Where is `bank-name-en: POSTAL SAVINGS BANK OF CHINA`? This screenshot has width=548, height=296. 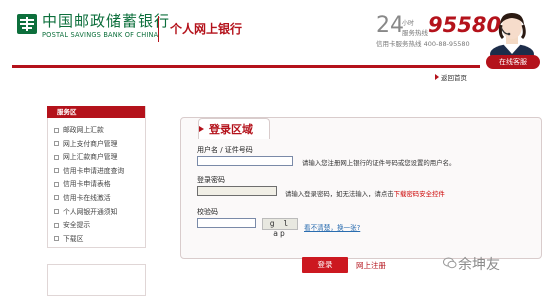 bank-name-en: POSTAL SAVINGS BANK OF CHINA is located at coordinates (100, 35).